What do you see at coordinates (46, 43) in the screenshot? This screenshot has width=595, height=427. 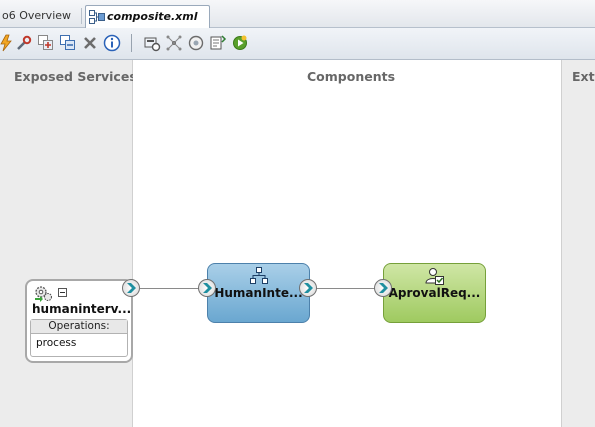 I see `add-component-icon` at bounding box center [46, 43].